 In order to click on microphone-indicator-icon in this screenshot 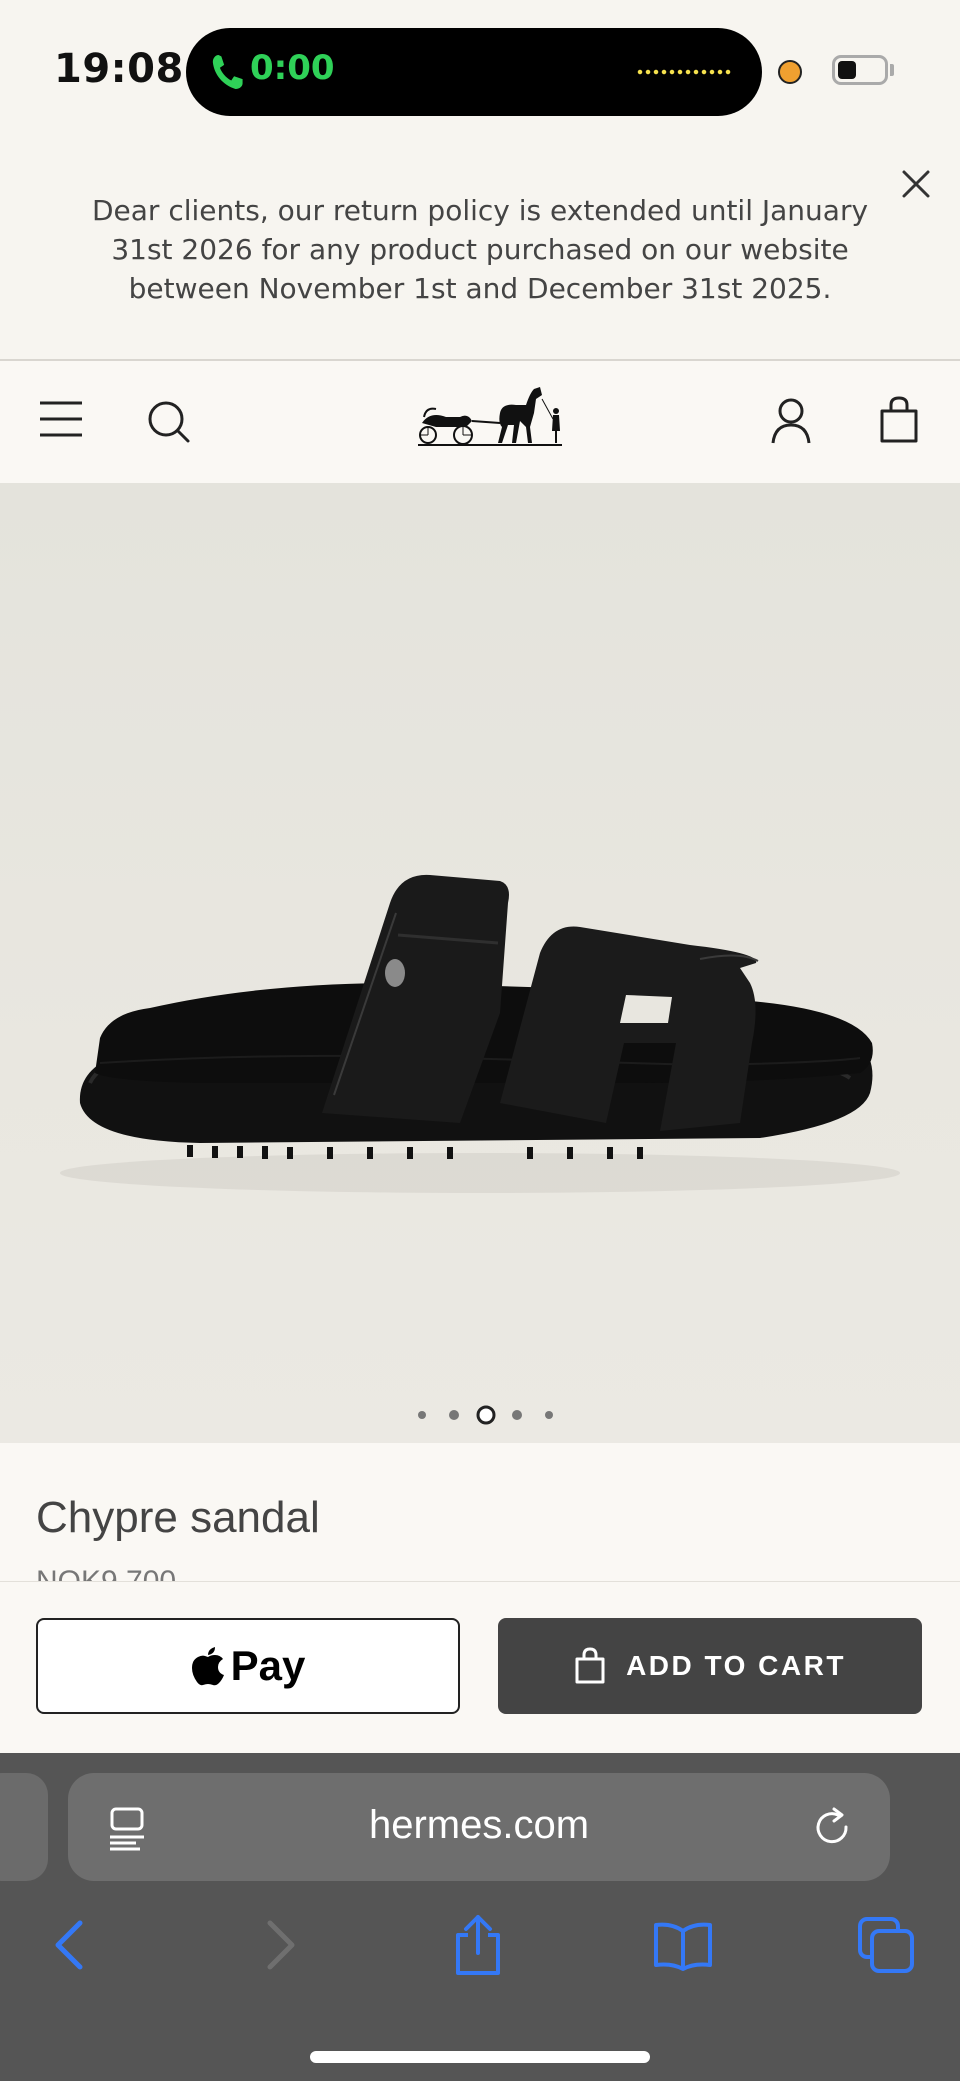, I will do `click(790, 72)`.